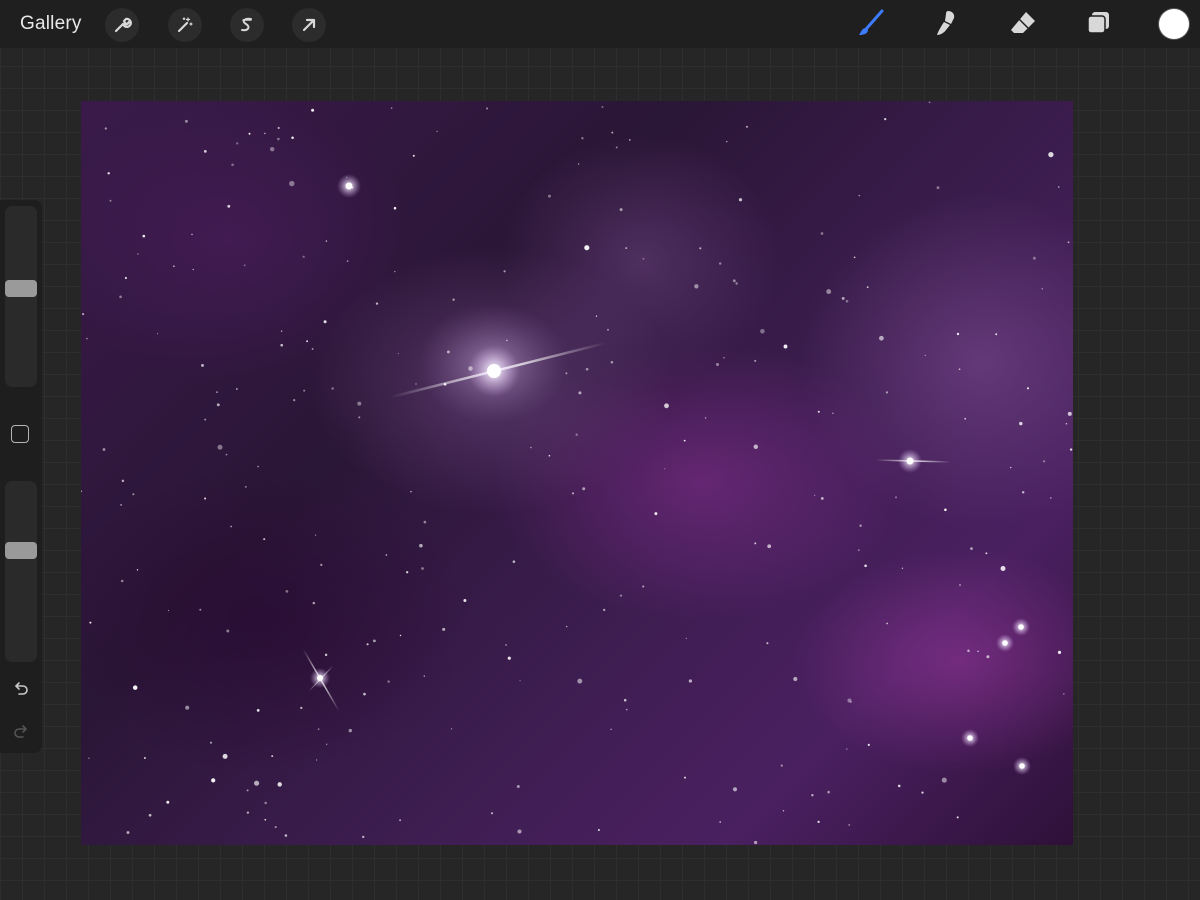  I want to click on actions-button, so click(122, 25).